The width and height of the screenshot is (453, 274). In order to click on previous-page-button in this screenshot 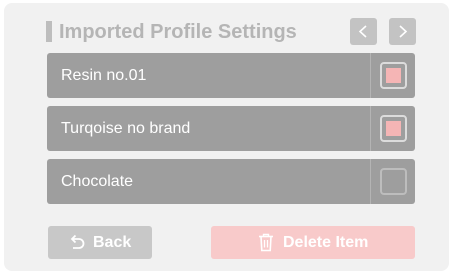, I will do `click(363, 31)`.